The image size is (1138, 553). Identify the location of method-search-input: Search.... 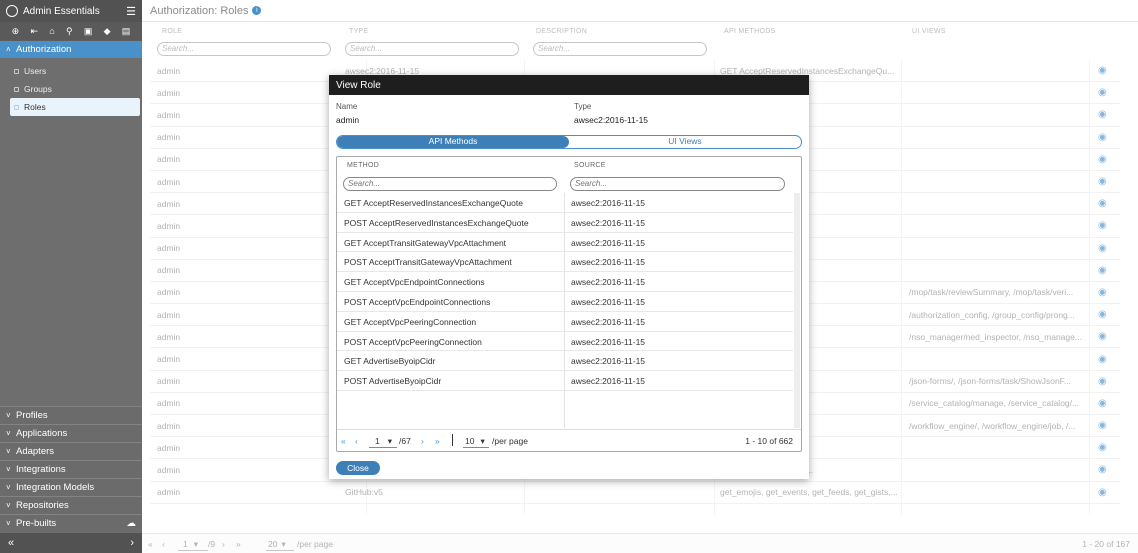
(450, 184).